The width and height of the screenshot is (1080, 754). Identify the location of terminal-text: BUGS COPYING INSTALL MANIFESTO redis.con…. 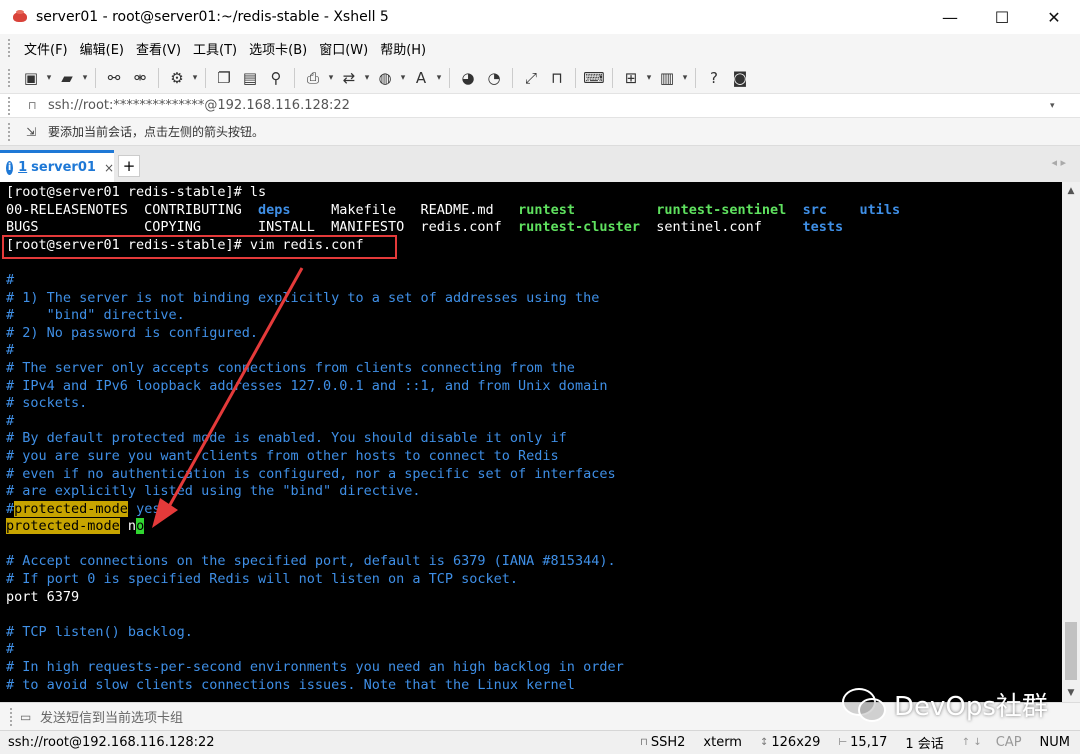
(262, 227).